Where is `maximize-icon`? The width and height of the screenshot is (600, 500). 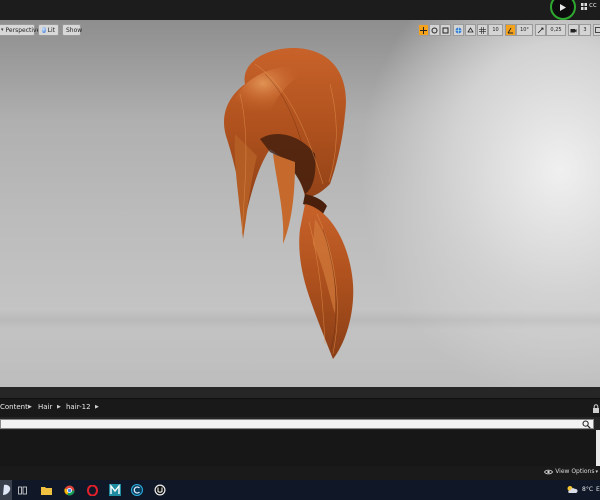
maximize-icon is located at coordinates (597, 30).